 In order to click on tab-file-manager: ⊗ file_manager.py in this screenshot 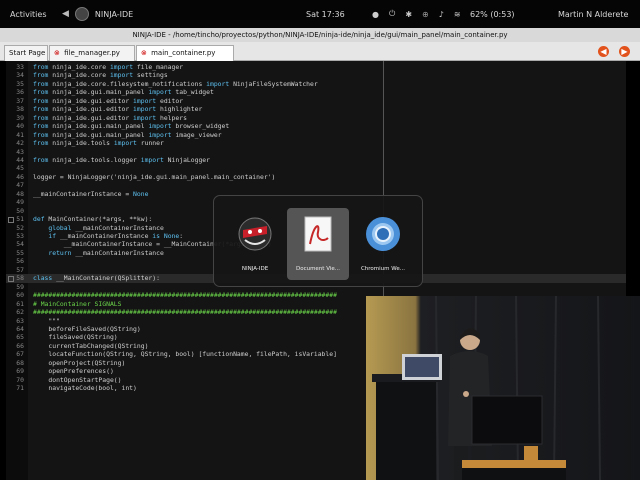, I will do `click(92, 53)`.